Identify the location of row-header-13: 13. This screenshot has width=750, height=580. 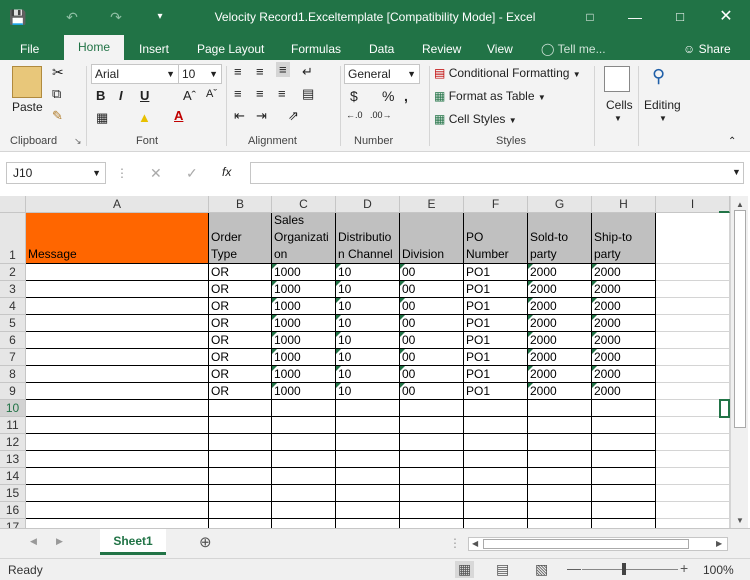
(13, 459).